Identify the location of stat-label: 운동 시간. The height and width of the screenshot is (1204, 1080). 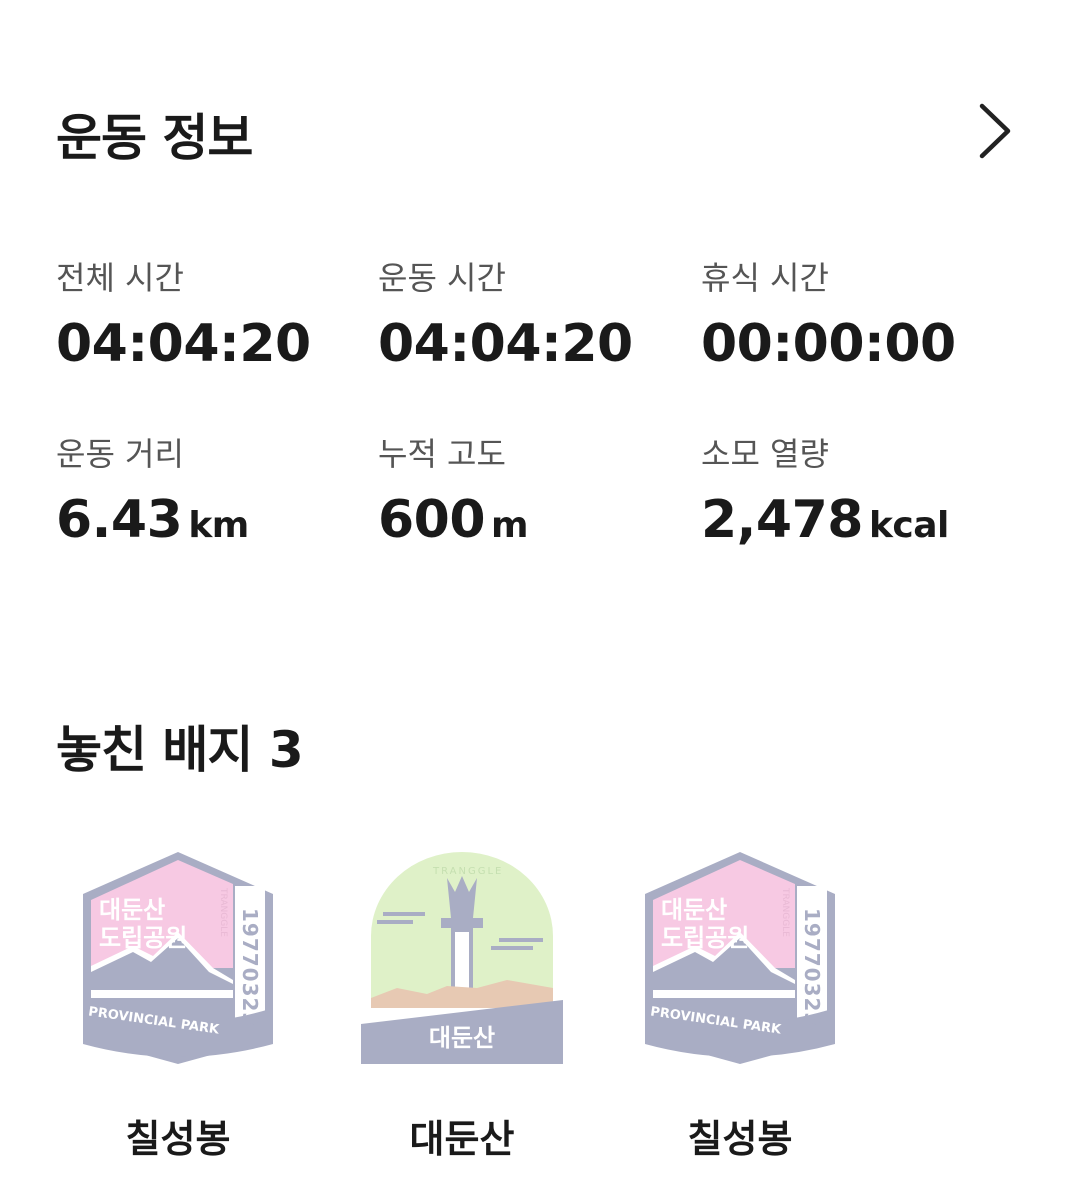
(442, 278).